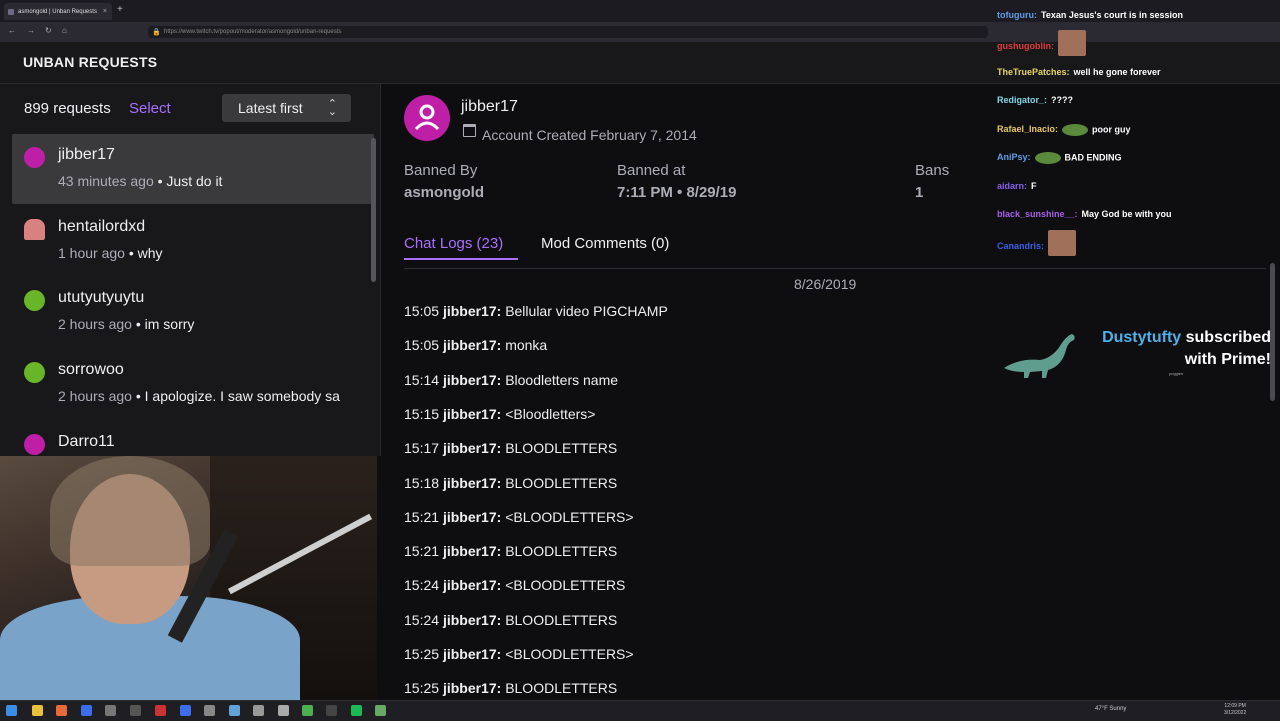  What do you see at coordinates (519, 654) in the screenshot?
I see `chat-log-message: 15:25 jibber17: <BLOODLETTERS>` at bounding box center [519, 654].